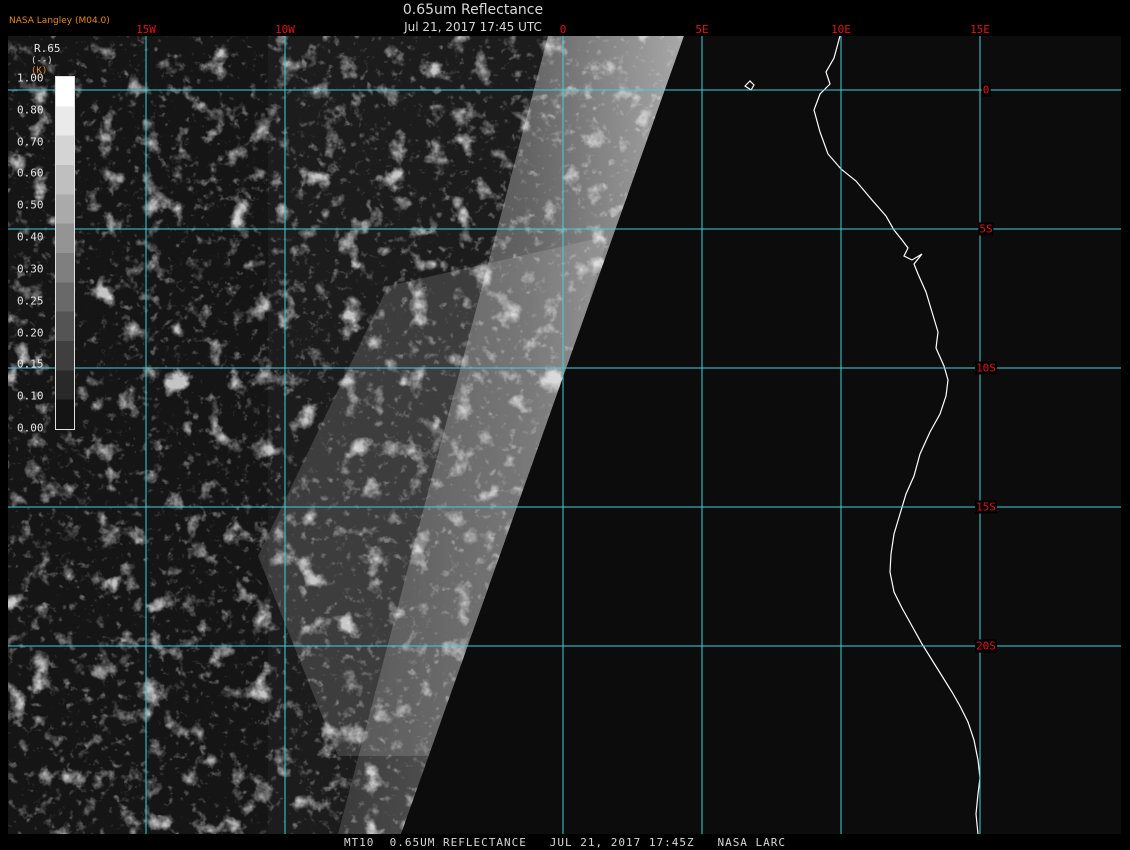  I want to click on legend-tick-label: 0.00, so click(30, 428).